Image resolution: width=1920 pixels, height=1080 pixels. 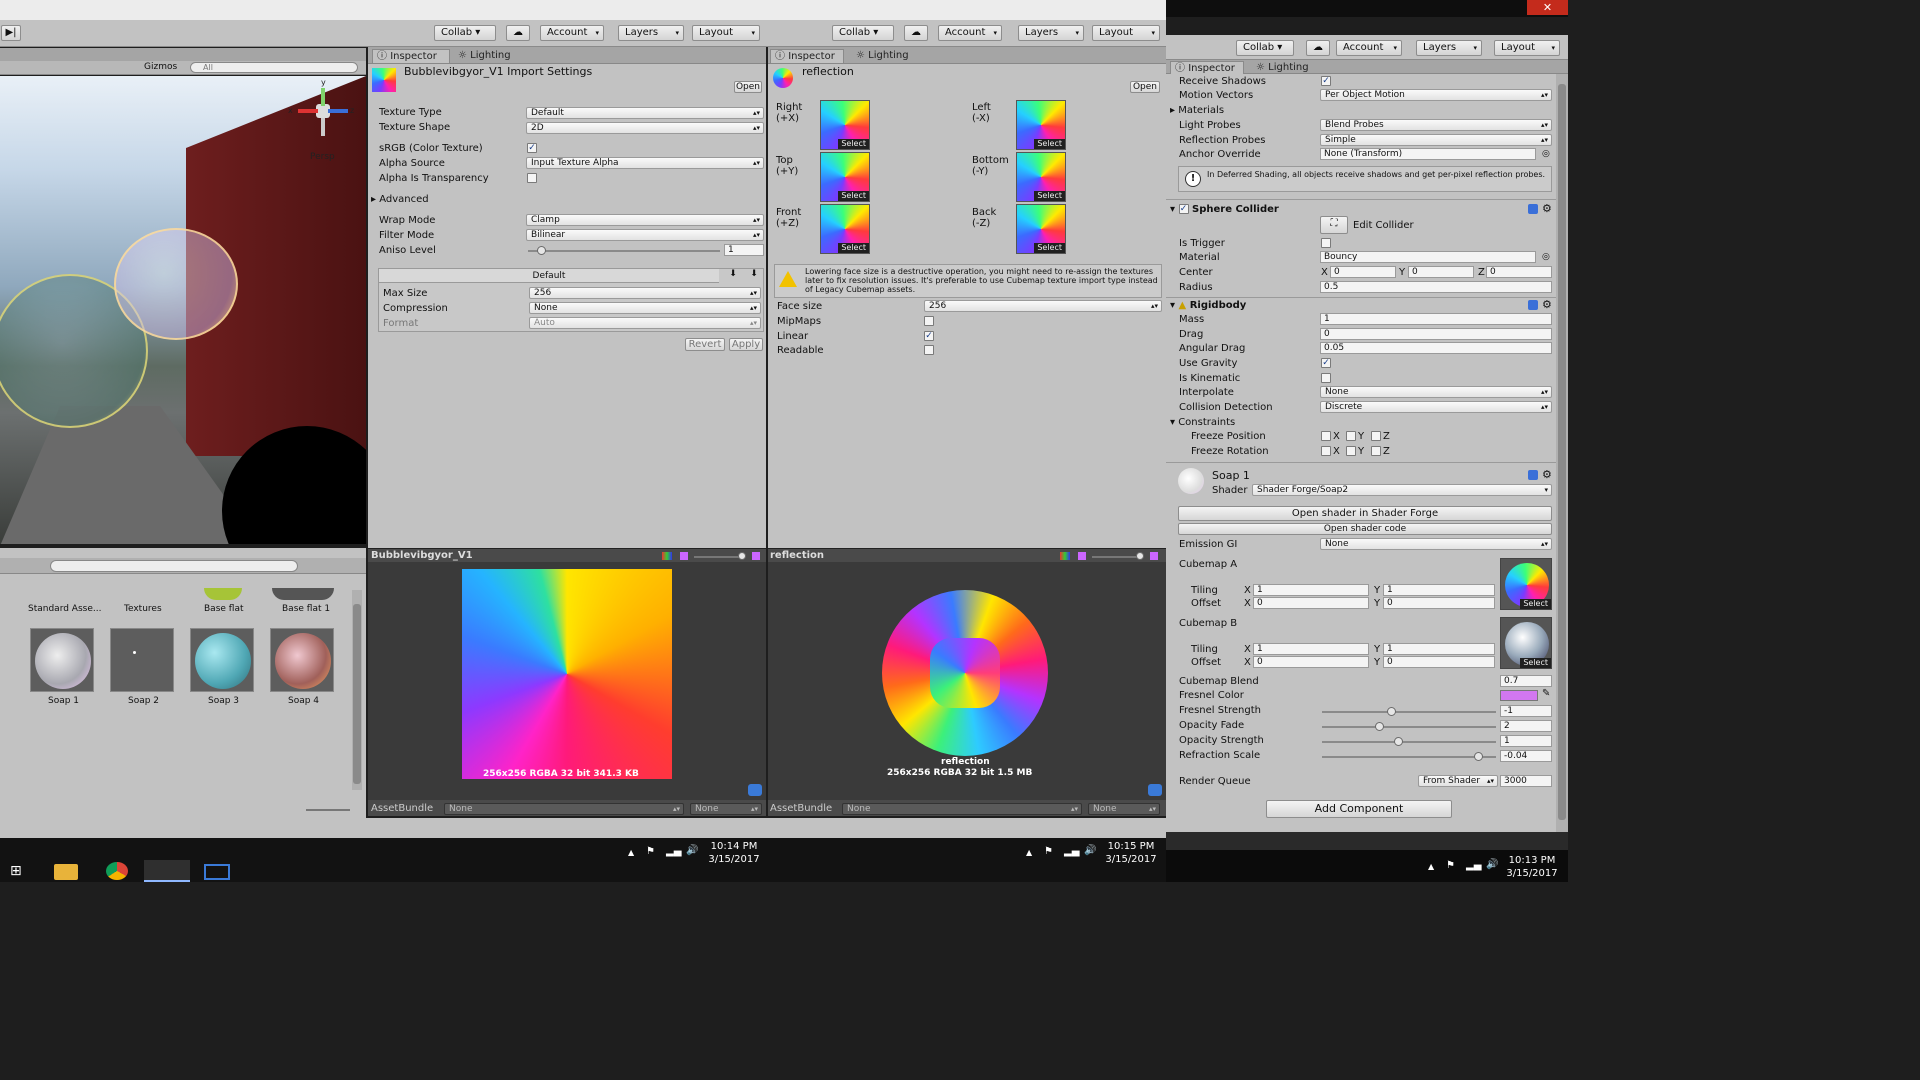 I want to click on cubemap-a-tiling-y: 1, so click(x=1439, y=590).